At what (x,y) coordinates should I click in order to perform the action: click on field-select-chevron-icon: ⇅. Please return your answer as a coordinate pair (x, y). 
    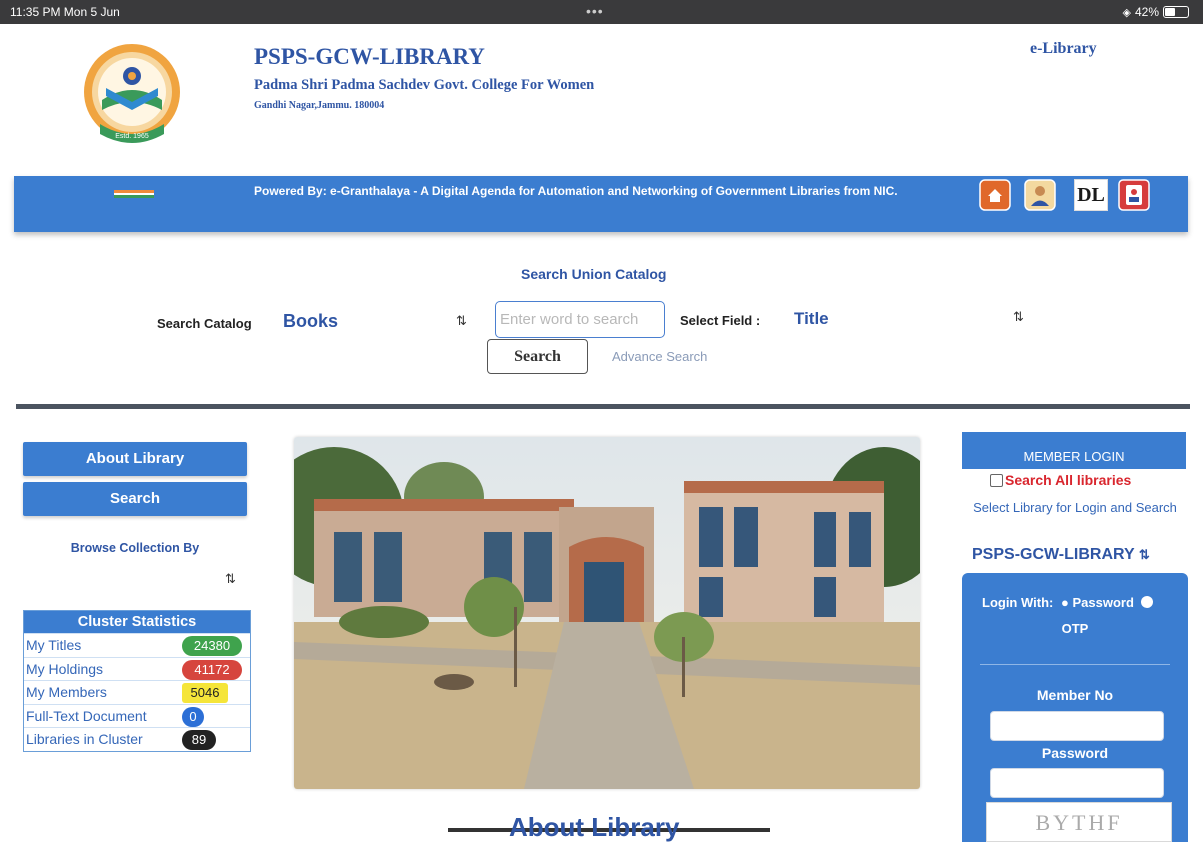
    Looking at the image, I should click on (1018, 317).